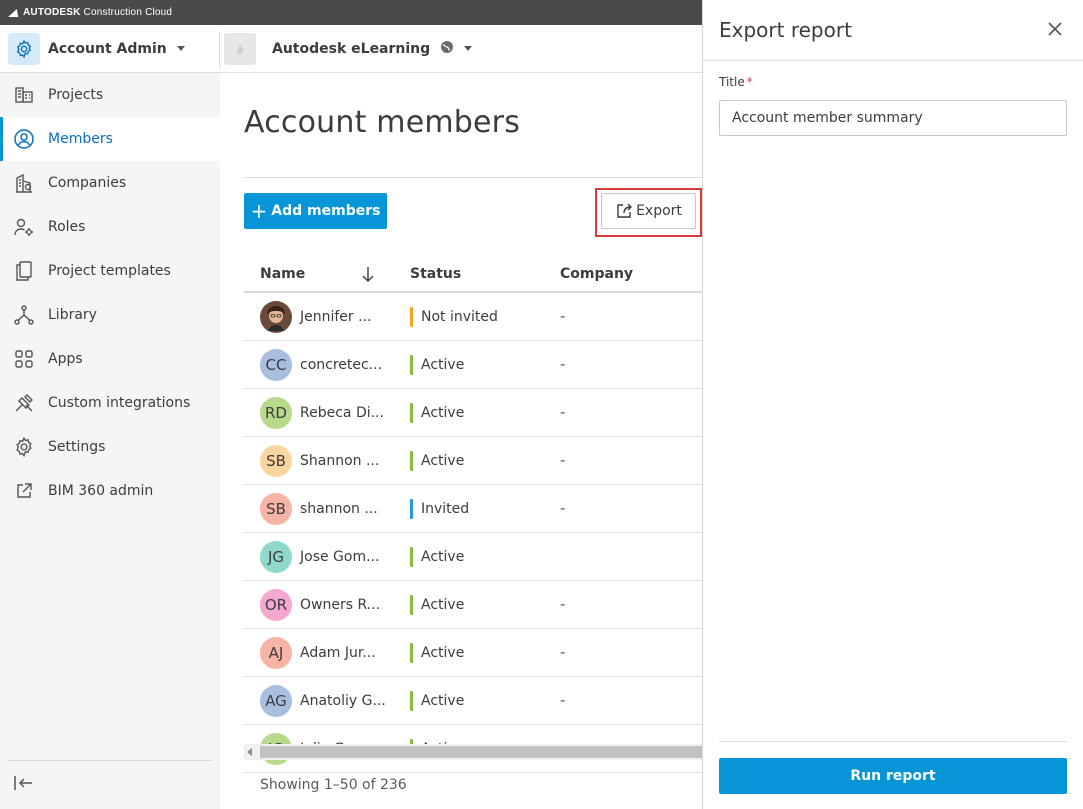 The height and width of the screenshot is (809, 1083). I want to click on column-status-label: Status, so click(436, 274).